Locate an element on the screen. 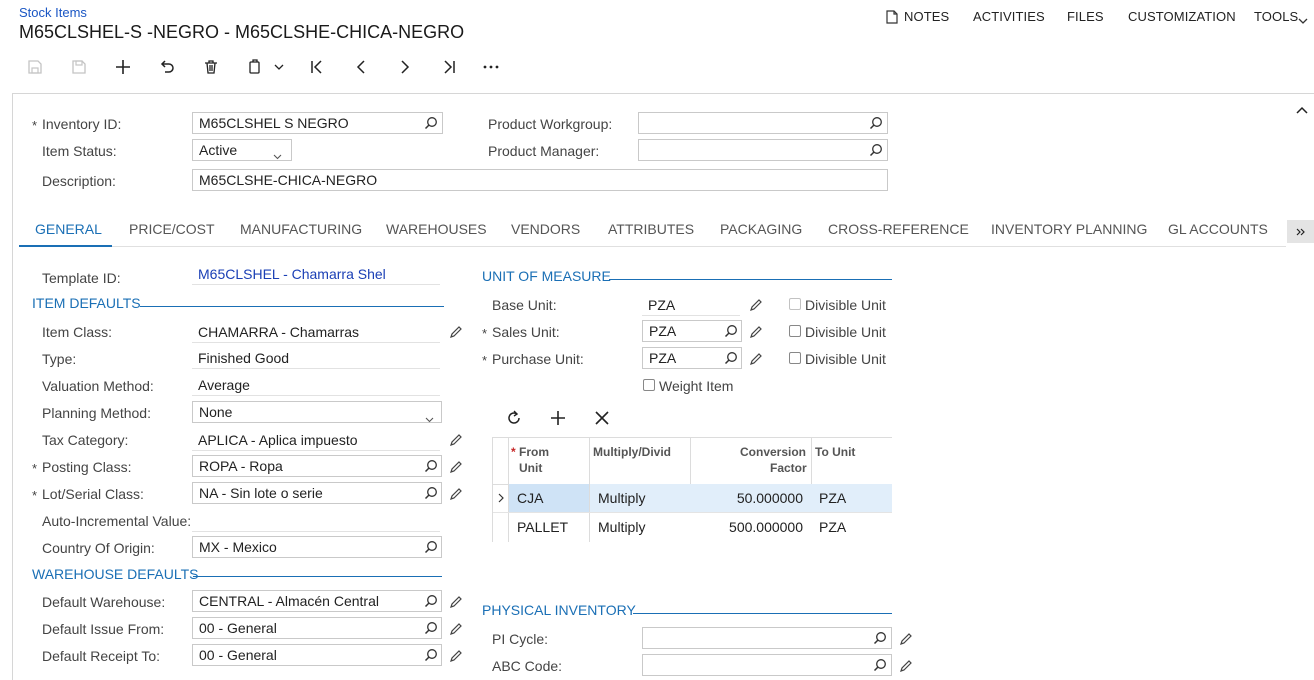  product-workgroup-input is located at coordinates (763, 123).